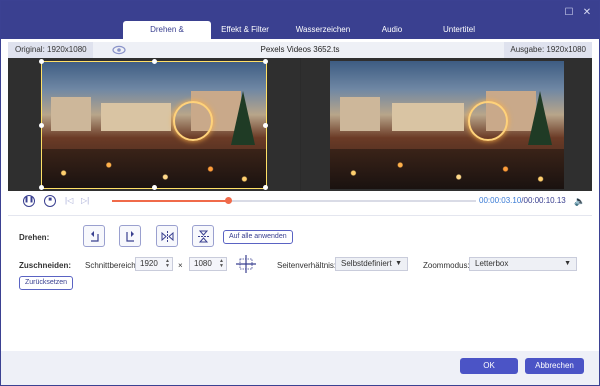 This screenshot has width=600, height=386. Describe the element at coordinates (323, 30) in the screenshot. I see `tab-watermark: Wasserzeichen` at that location.